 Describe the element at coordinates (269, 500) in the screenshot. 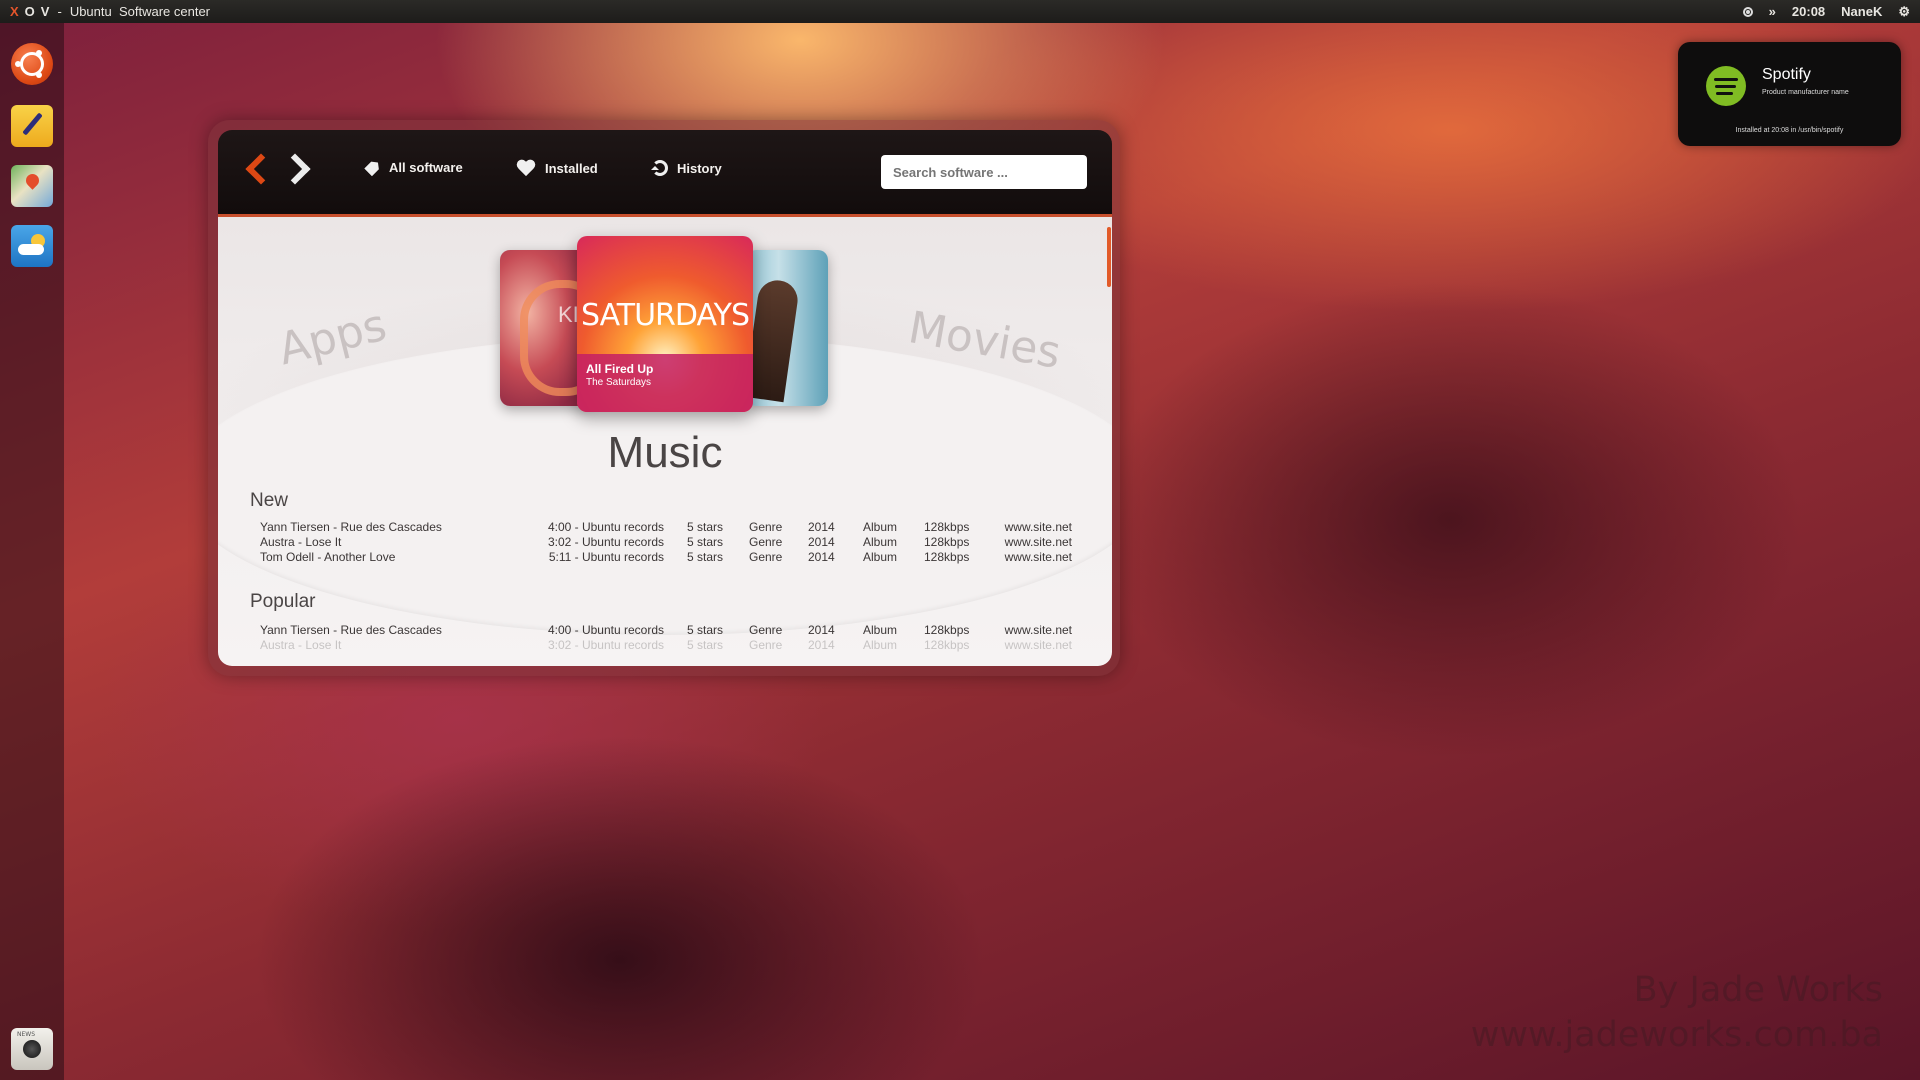

I see `group-title-new: New` at that location.